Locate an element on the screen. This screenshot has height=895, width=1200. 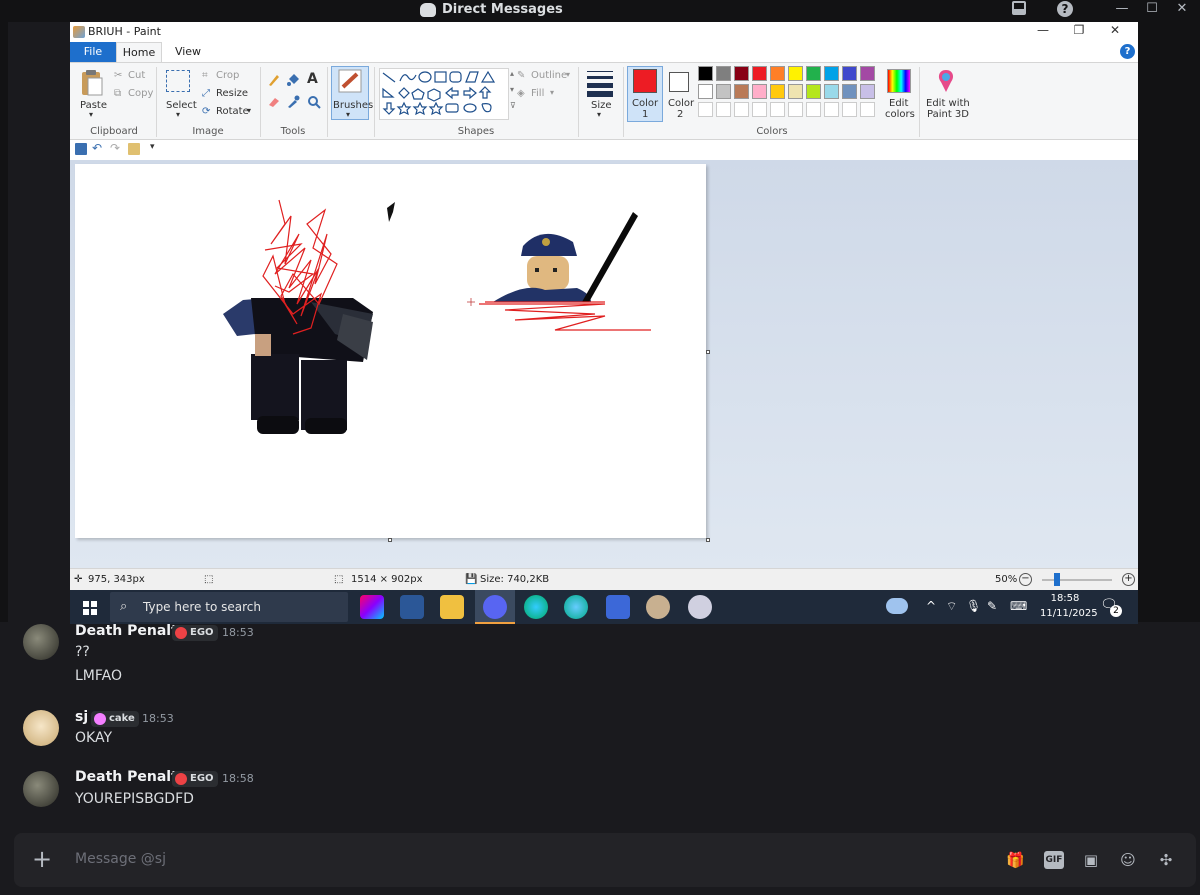
resize-handle-corner is located at coordinates (708, 540).